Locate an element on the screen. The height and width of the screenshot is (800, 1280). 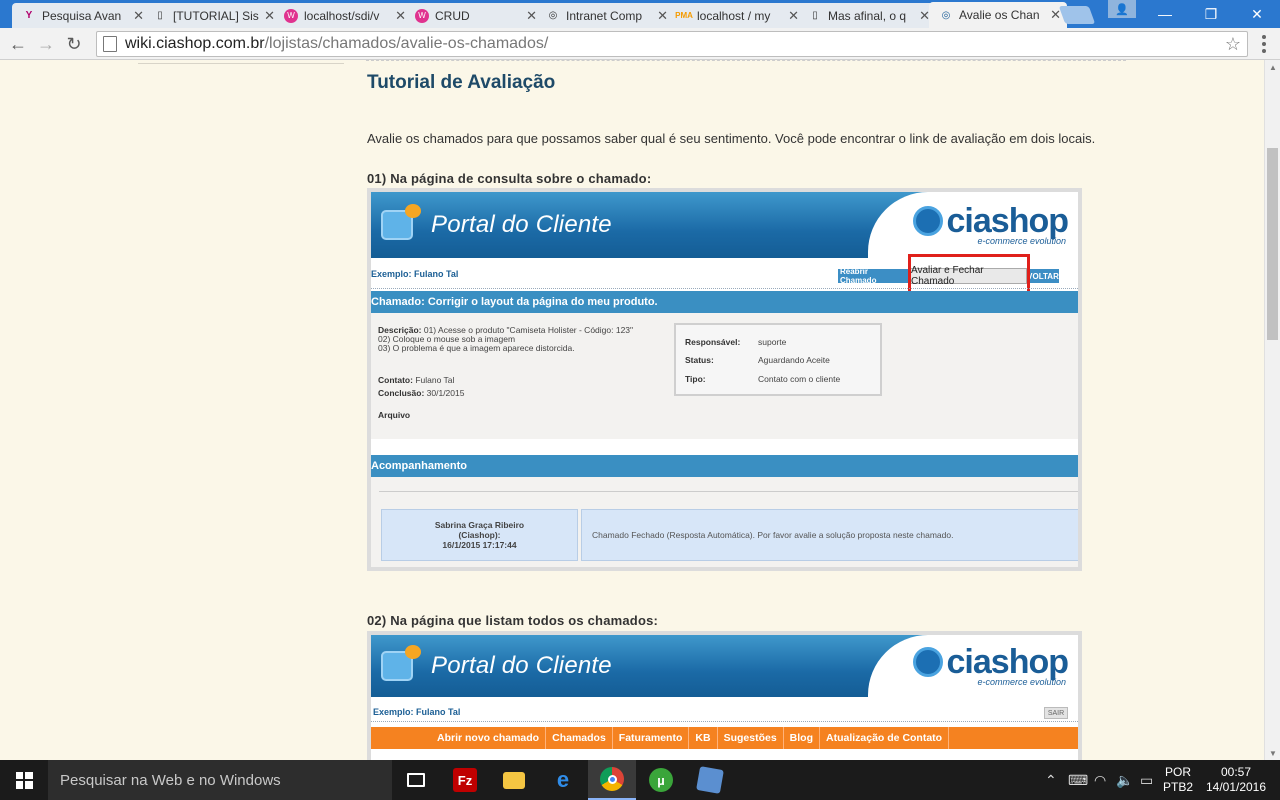
url-path: /lojistas/chamados/avalie-os-chamados/ is located at coordinates (406, 43).